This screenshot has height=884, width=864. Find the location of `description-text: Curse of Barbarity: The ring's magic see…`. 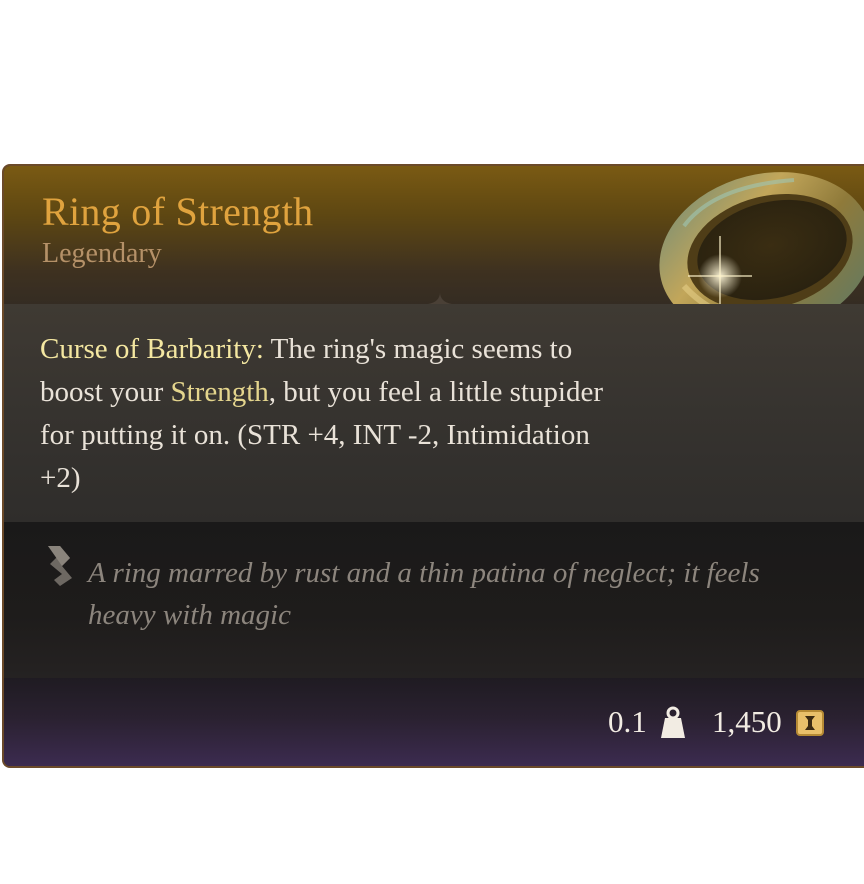

description-text: Curse of Barbarity: The ring's magic see… is located at coordinates (330, 414).